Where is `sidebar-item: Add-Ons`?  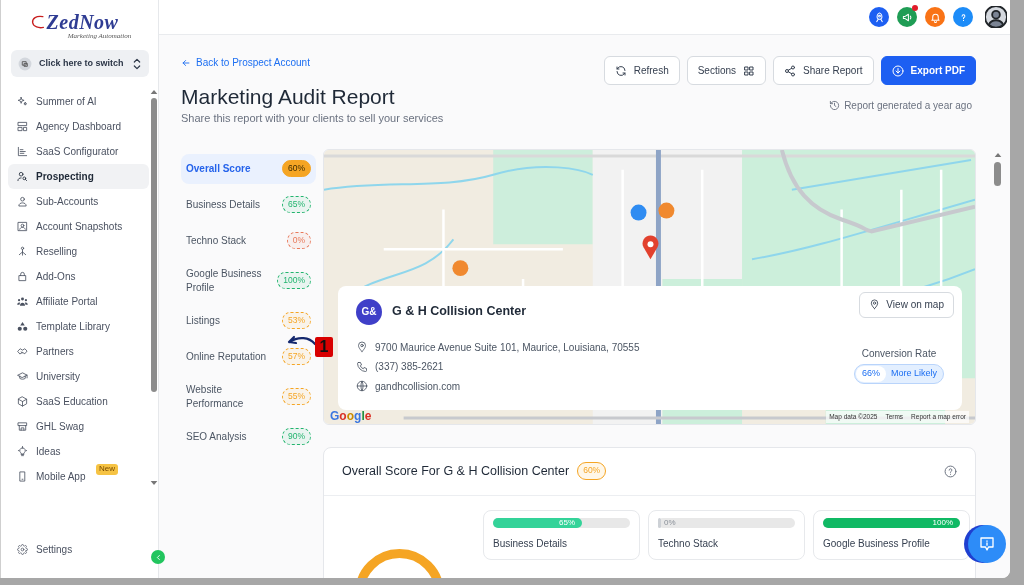 sidebar-item: Add-Ons is located at coordinates (78, 276).